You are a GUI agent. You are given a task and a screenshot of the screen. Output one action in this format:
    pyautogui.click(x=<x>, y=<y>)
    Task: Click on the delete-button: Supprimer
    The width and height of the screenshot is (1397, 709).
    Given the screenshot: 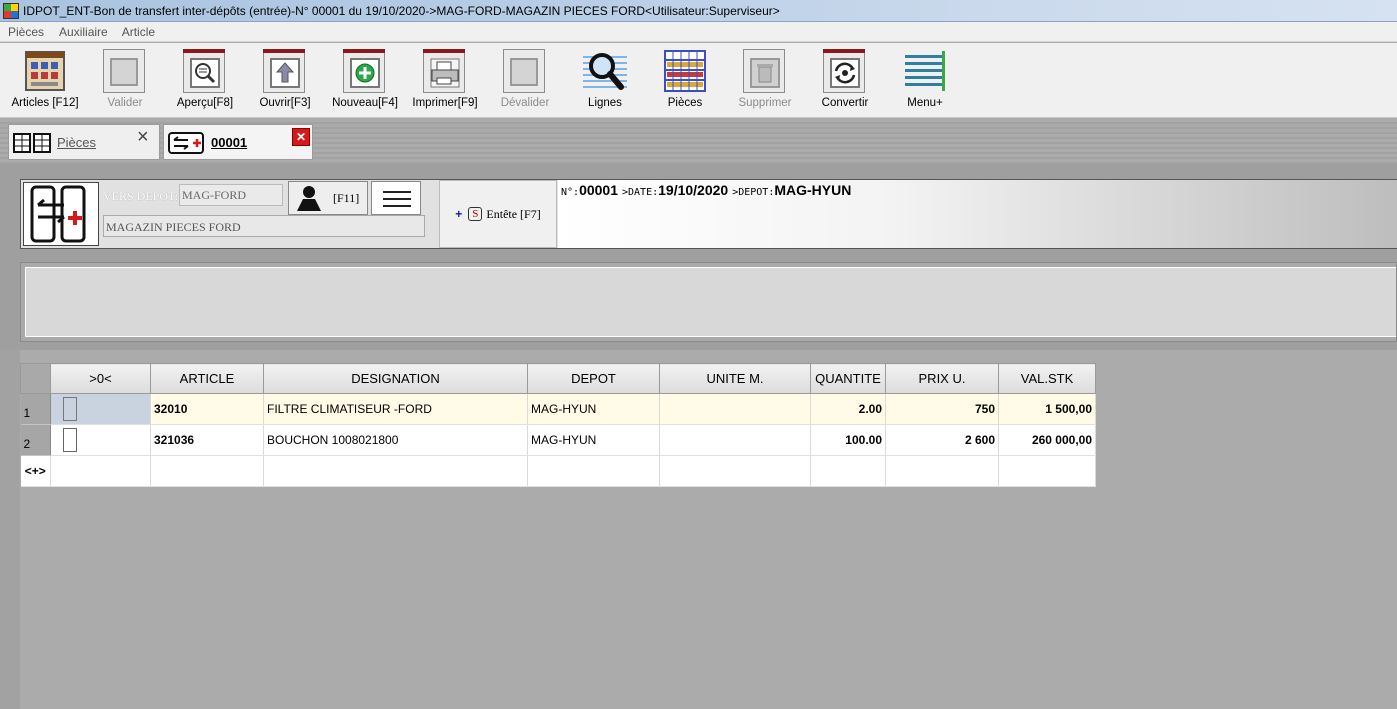 What is the action you would take?
    pyautogui.click(x=765, y=82)
    